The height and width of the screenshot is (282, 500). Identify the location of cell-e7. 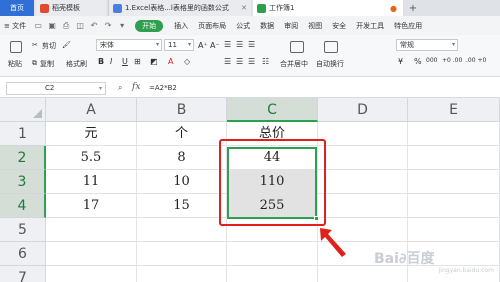
(454, 274).